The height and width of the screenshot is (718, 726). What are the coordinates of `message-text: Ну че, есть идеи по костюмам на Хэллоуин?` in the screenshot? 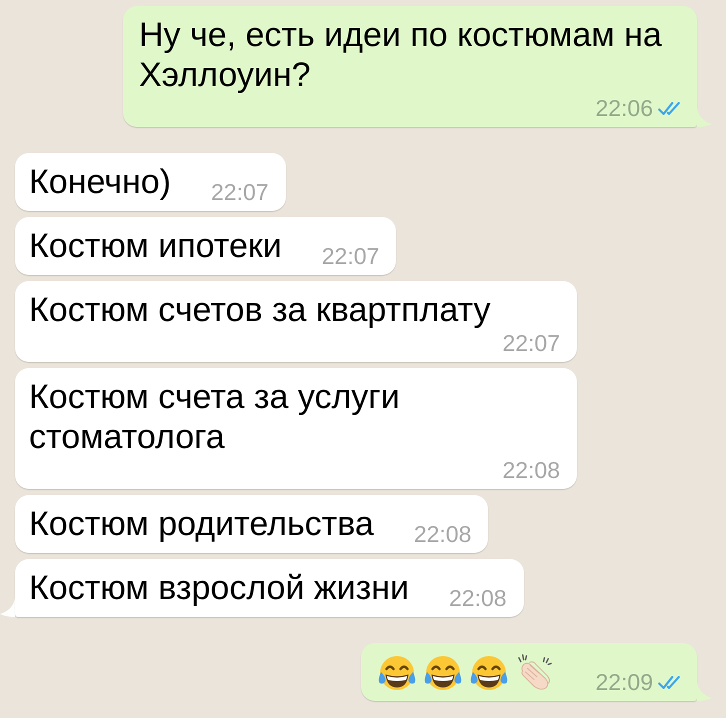 It's located at (401, 55).